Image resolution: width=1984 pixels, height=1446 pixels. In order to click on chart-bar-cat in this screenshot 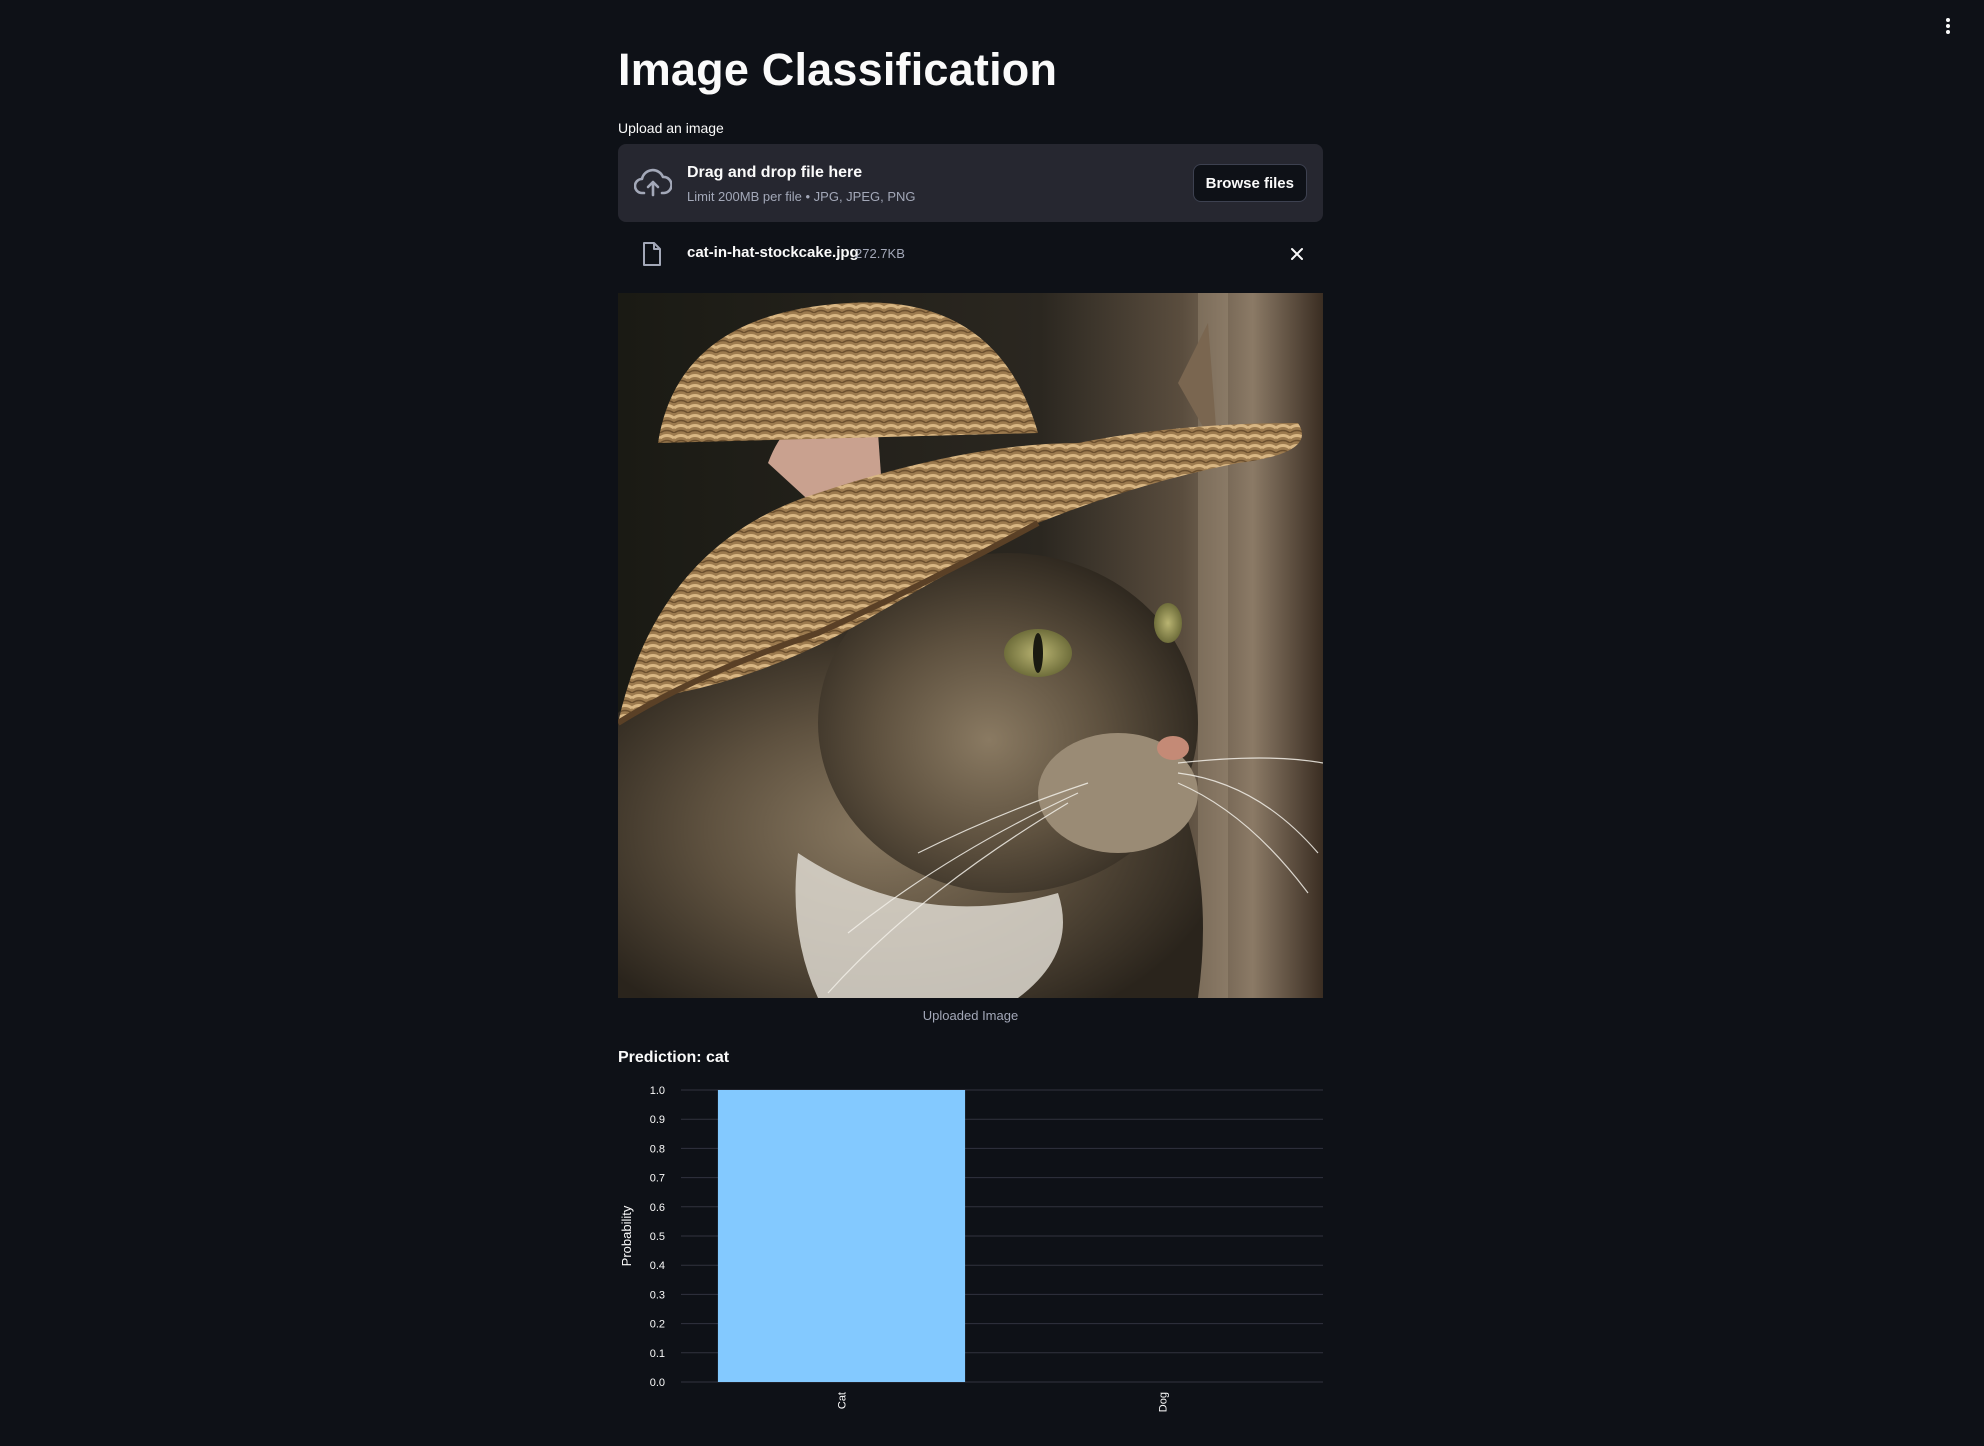, I will do `click(841, 1236)`.